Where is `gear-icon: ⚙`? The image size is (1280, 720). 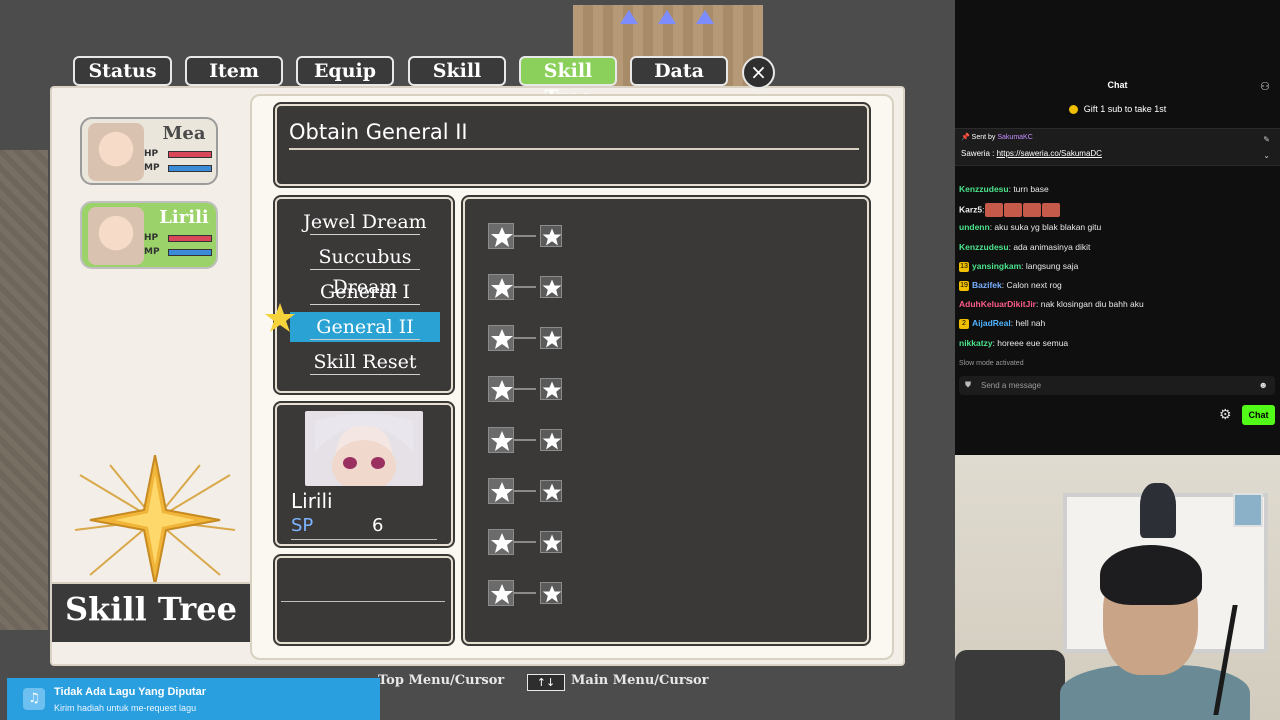
gear-icon: ⚙ is located at coordinates (1225, 414).